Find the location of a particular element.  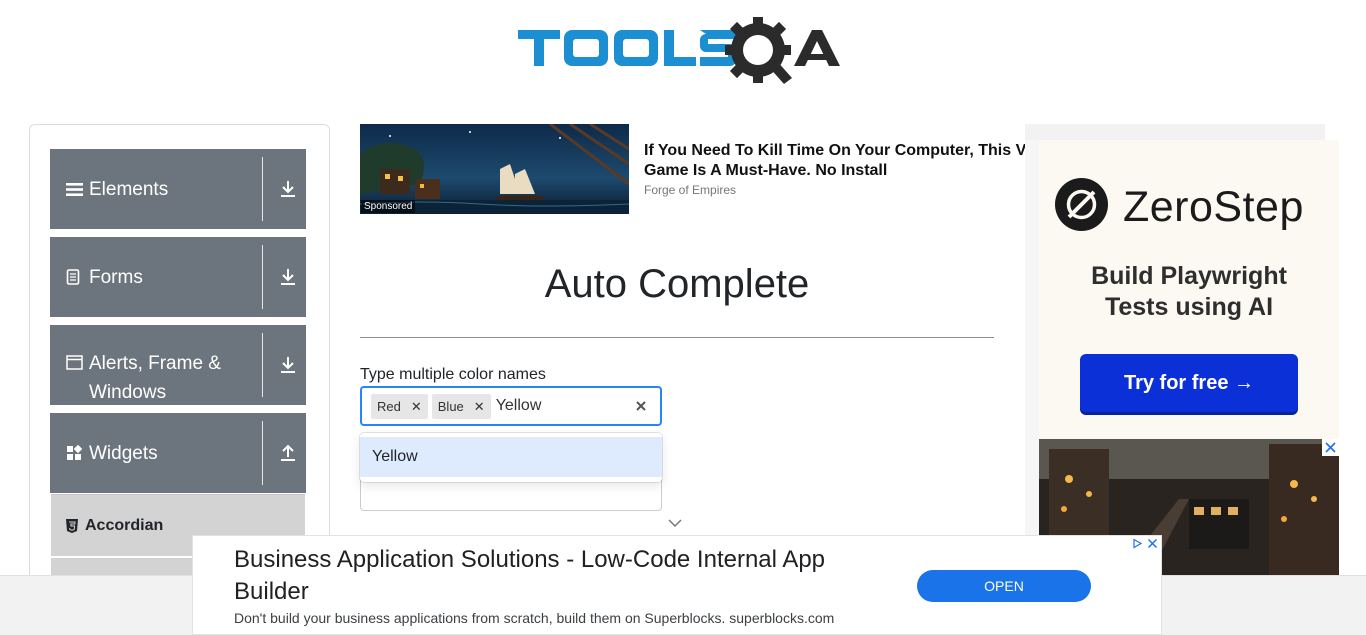

multi-color-input: Yellow is located at coordinates (519, 406).